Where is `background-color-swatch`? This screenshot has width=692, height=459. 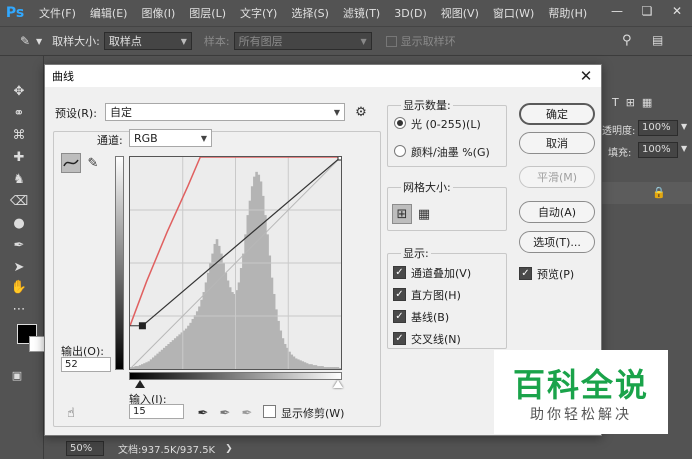
background-color-swatch is located at coordinates (37, 344).